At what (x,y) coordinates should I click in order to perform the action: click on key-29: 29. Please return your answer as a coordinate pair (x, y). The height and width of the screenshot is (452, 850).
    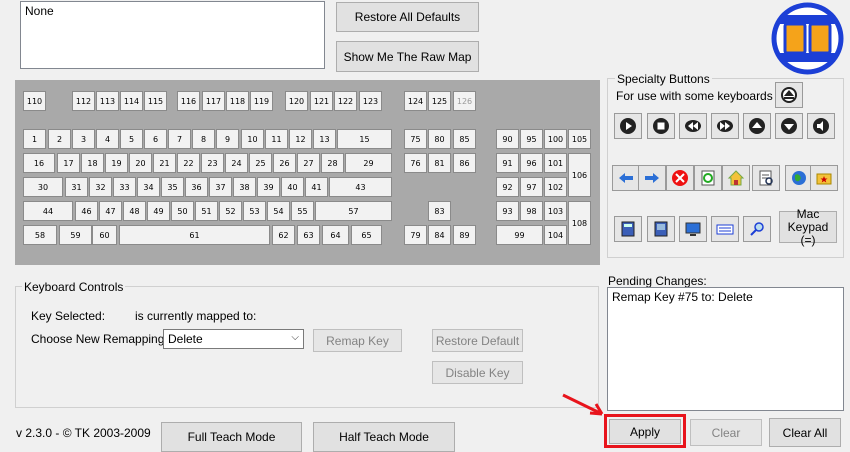
    Looking at the image, I should click on (368, 163).